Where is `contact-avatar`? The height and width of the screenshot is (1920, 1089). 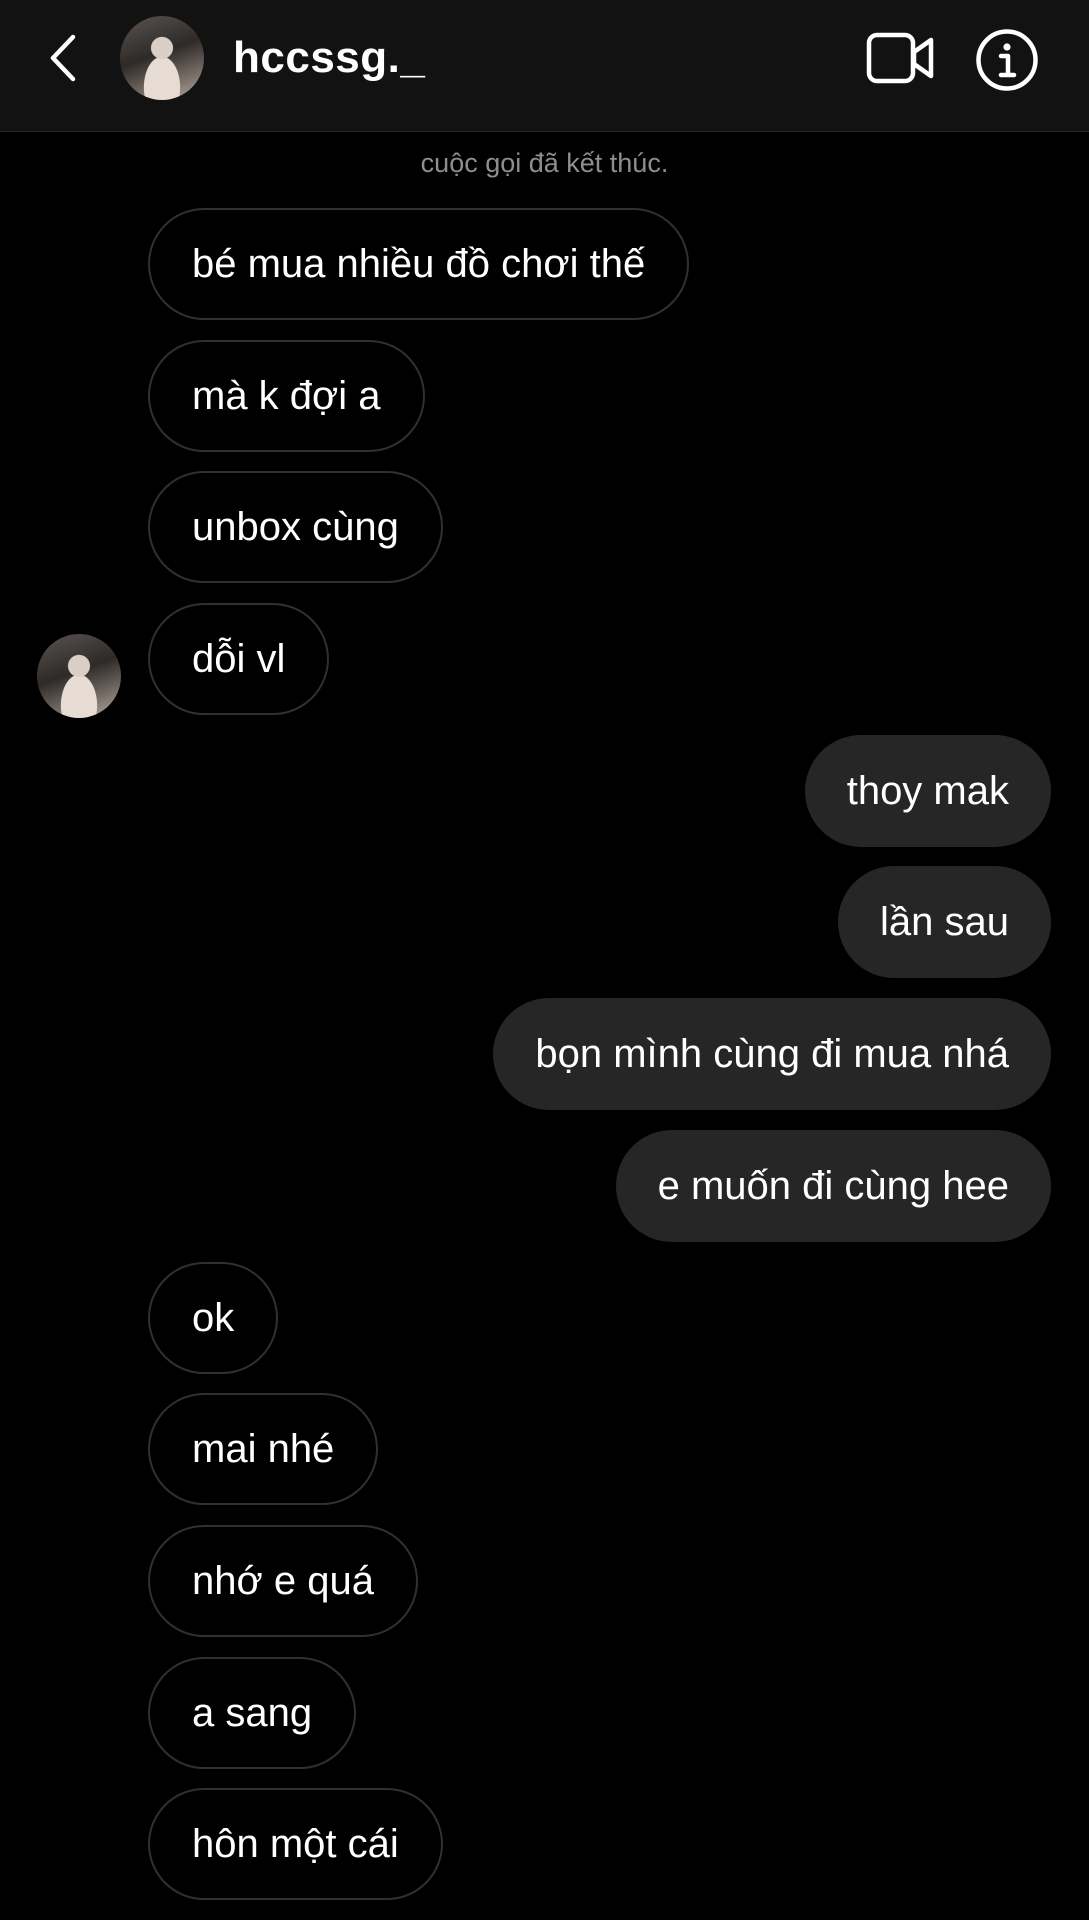 contact-avatar is located at coordinates (162, 58).